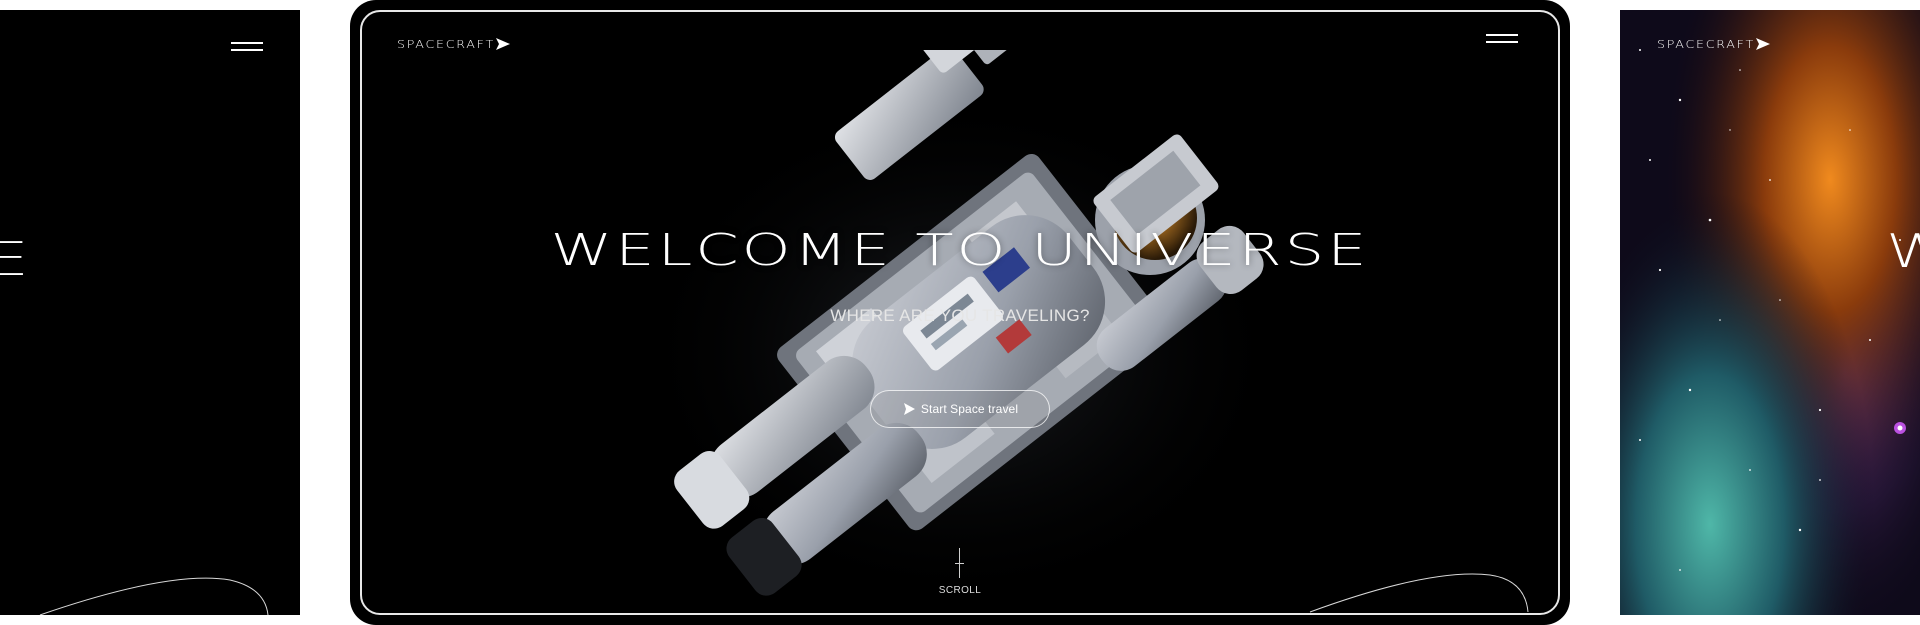 This screenshot has width=1920, height=625. I want to click on start-travel-button: Start Space travel, so click(960, 409).